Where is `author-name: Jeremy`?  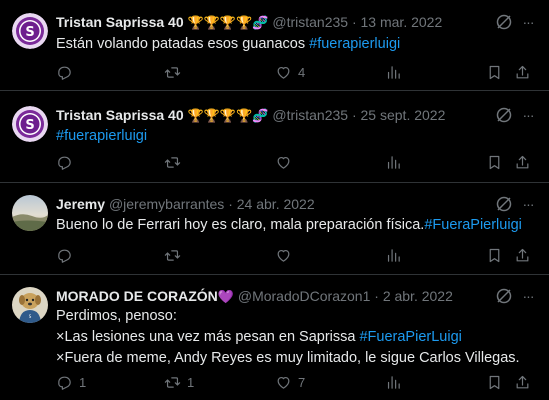
author-name: Jeremy is located at coordinates (80, 204).